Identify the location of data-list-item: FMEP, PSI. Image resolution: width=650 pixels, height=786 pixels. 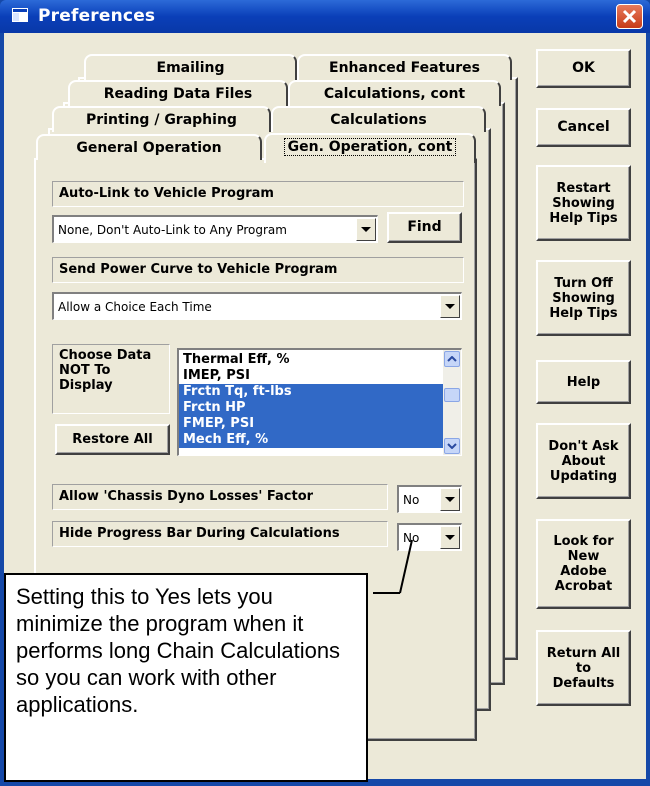
(311, 424).